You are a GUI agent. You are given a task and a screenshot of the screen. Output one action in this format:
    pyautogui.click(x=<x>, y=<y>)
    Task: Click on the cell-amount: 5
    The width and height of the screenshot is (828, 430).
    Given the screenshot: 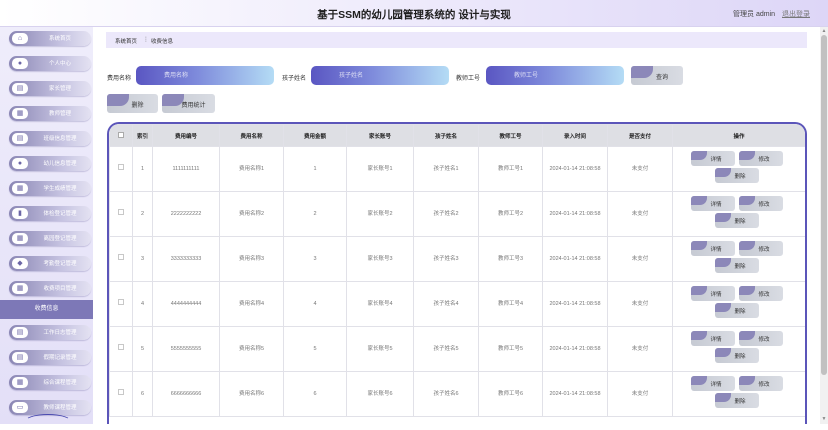 What is the action you would take?
    pyautogui.click(x=315, y=349)
    